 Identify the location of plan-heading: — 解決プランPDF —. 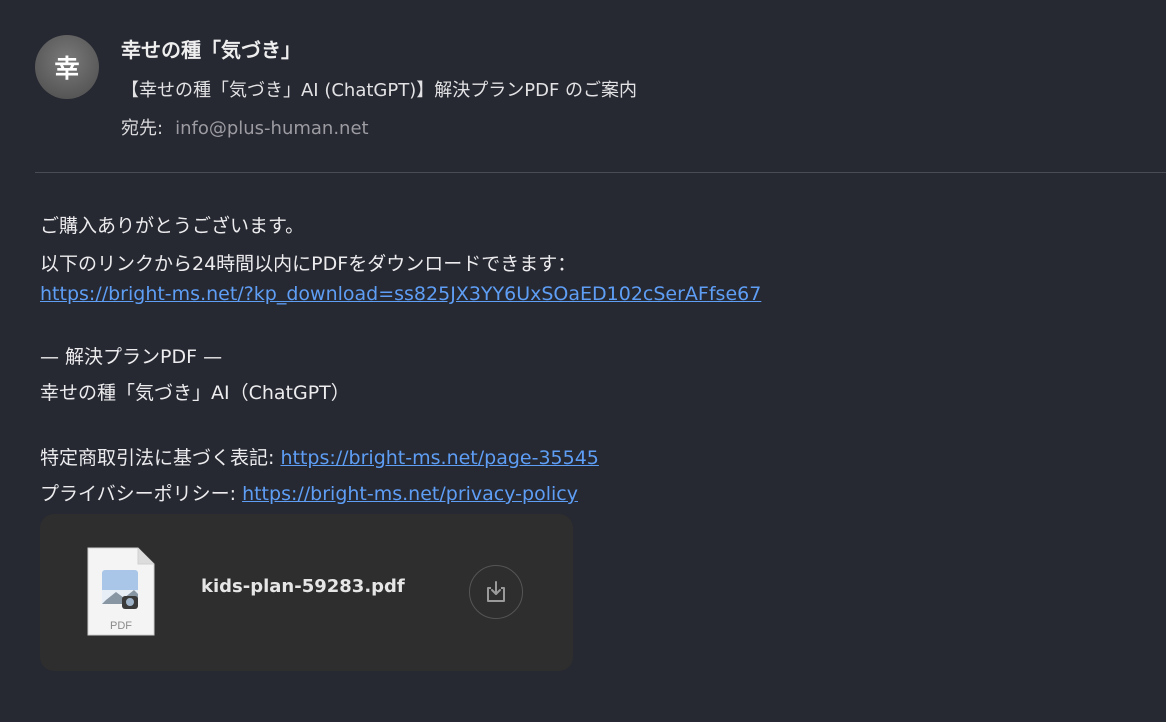
(131, 357).